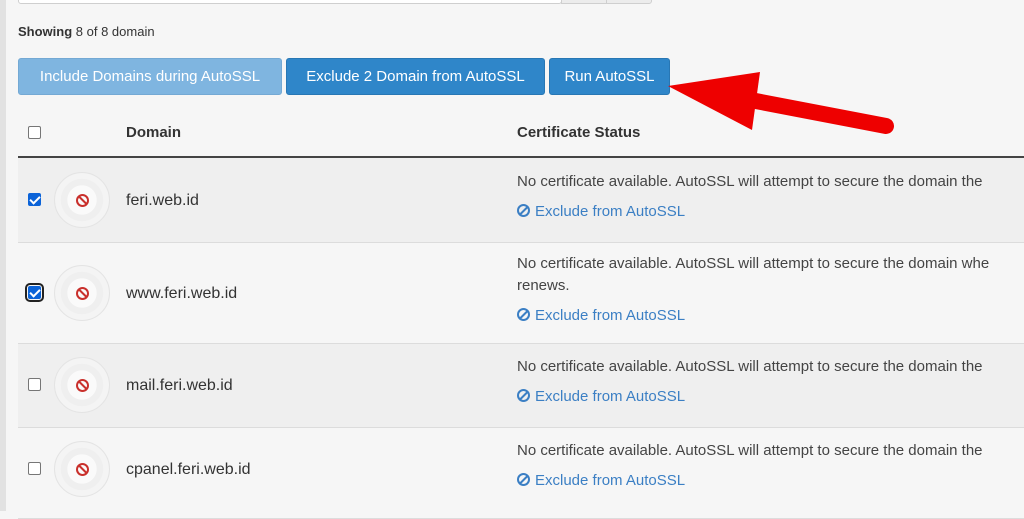  What do you see at coordinates (3, 255) in the screenshot?
I see `left-panel-edge` at bounding box center [3, 255].